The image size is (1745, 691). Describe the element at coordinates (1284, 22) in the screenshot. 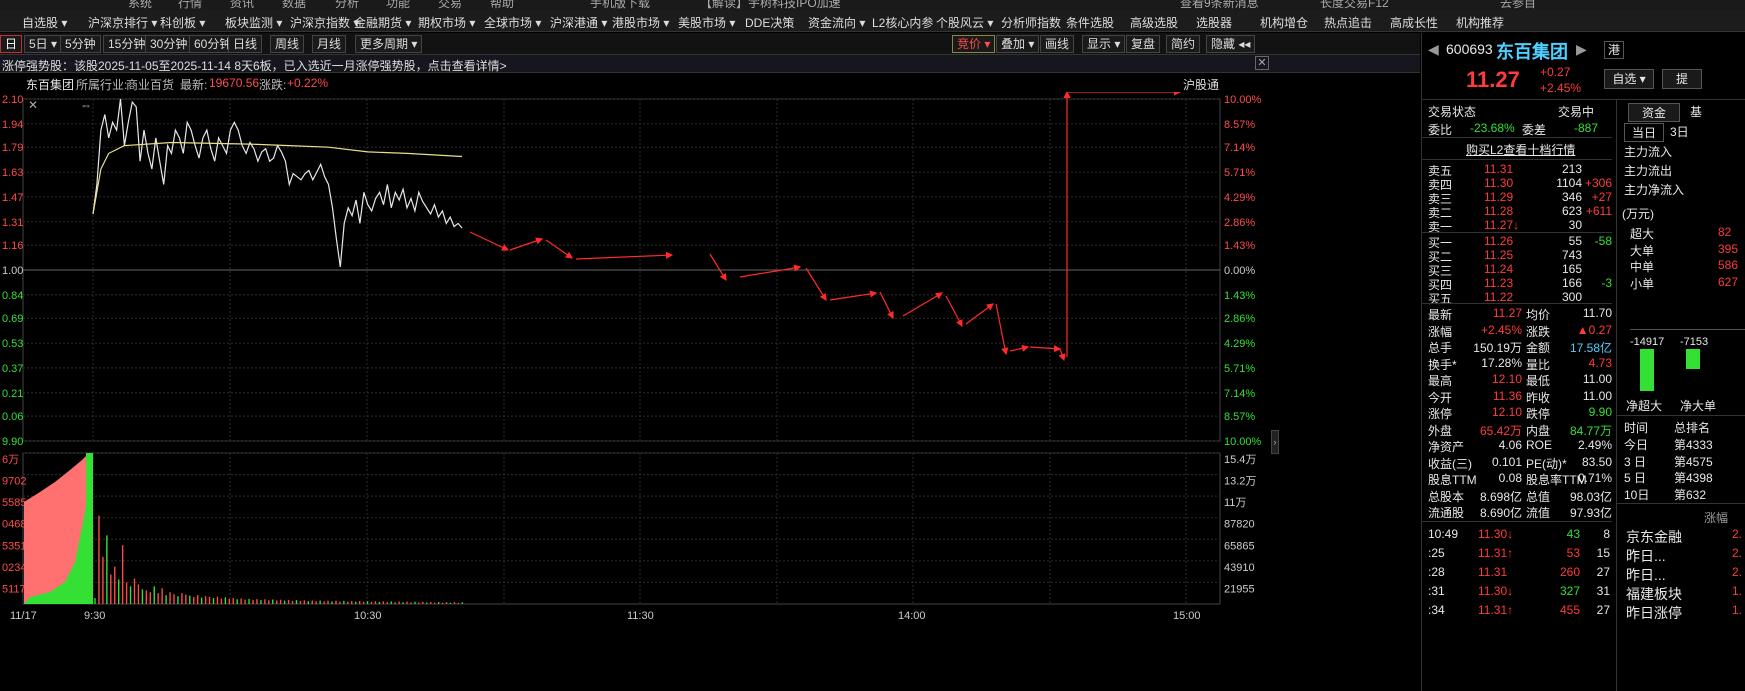

I see `menu-item: 机构增仓` at that location.